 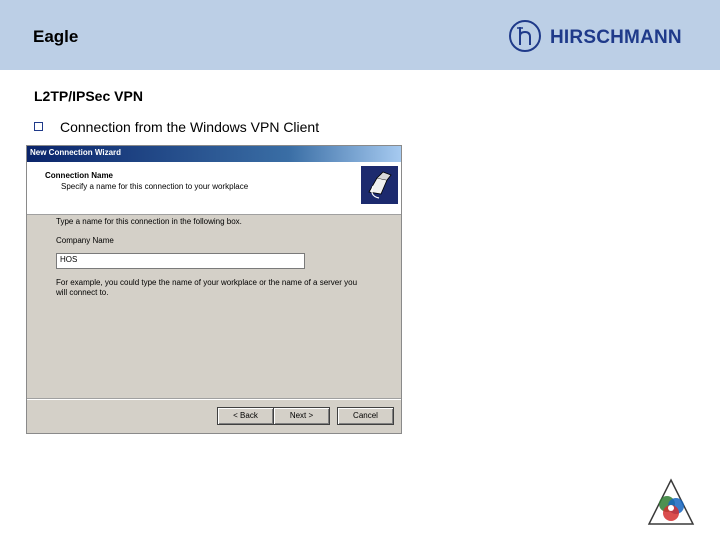 What do you see at coordinates (379, 185) in the screenshot?
I see `network-connection-icon` at bounding box center [379, 185].